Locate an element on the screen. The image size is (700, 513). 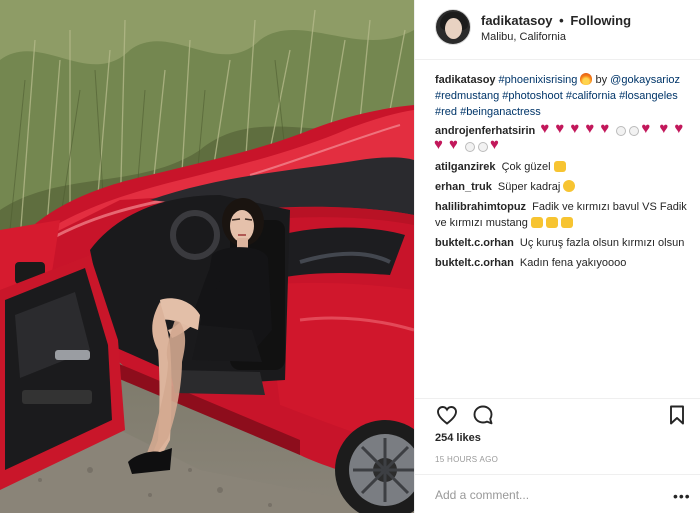
like-button is located at coordinates (447, 415).